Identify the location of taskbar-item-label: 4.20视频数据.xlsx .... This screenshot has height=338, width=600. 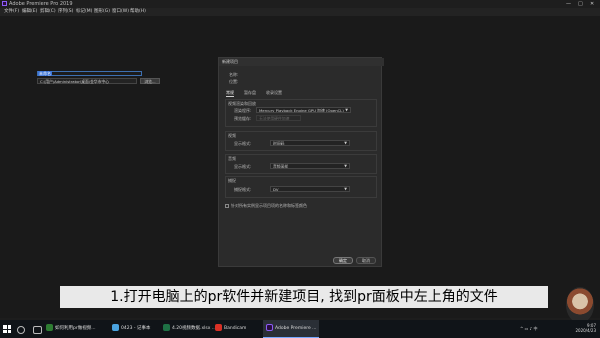
(194, 328).